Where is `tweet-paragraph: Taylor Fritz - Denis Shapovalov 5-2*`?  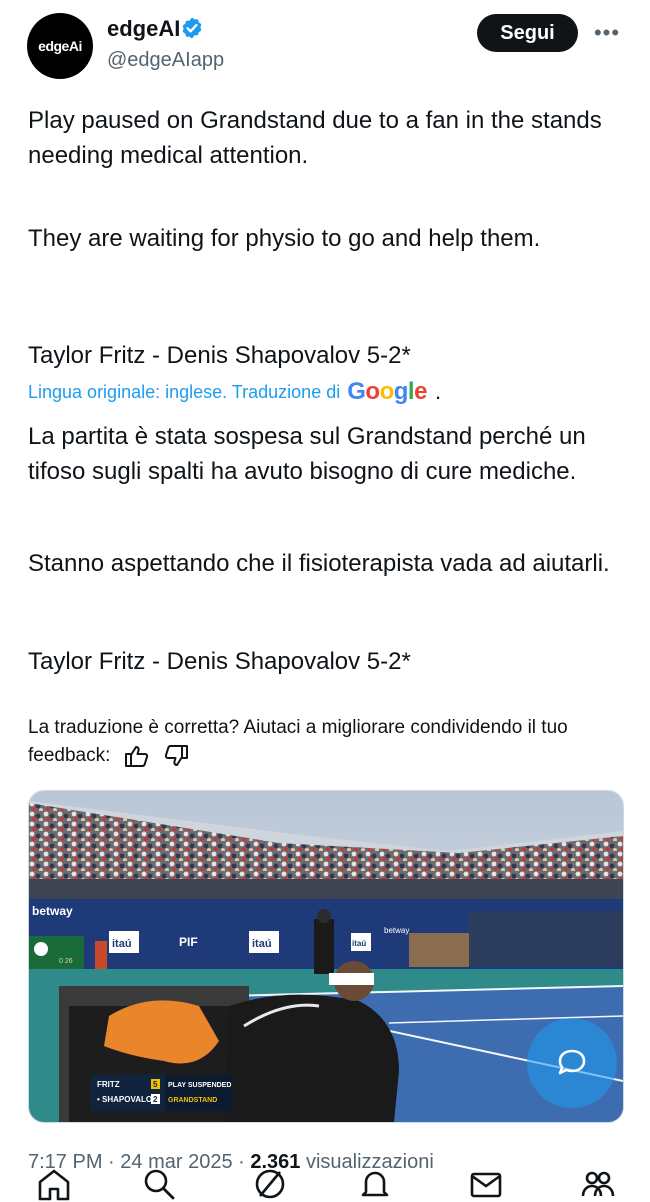
tweet-paragraph: Taylor Fritz - Denis Shapovalov 5-2* is located at coordinates (219, 355).